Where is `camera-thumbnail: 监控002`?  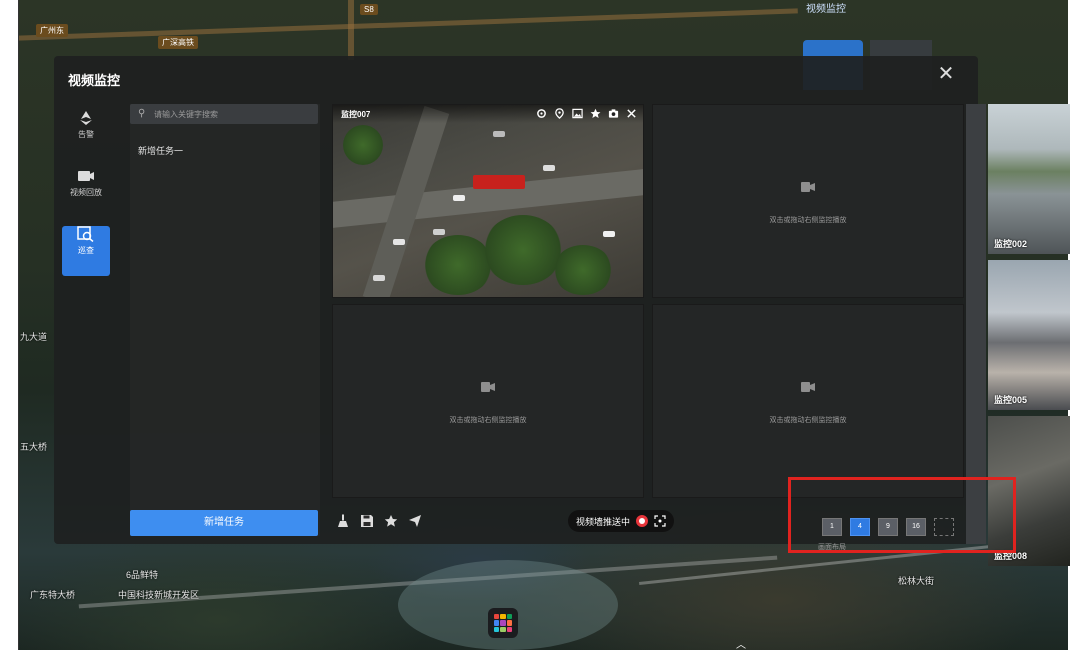 camera-thumbnail: 监控002 is located at coordinates (1029, 179).